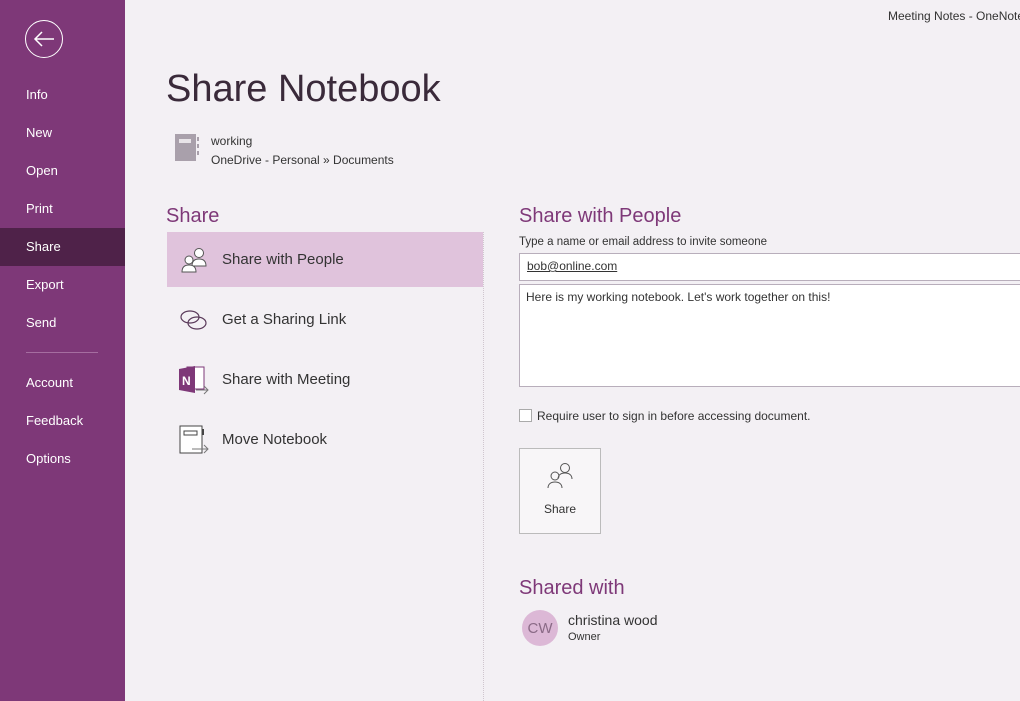  Describe the element at coordinates (275, 439) in the screenshot. I see `option-label: Move Notebook` at that location.